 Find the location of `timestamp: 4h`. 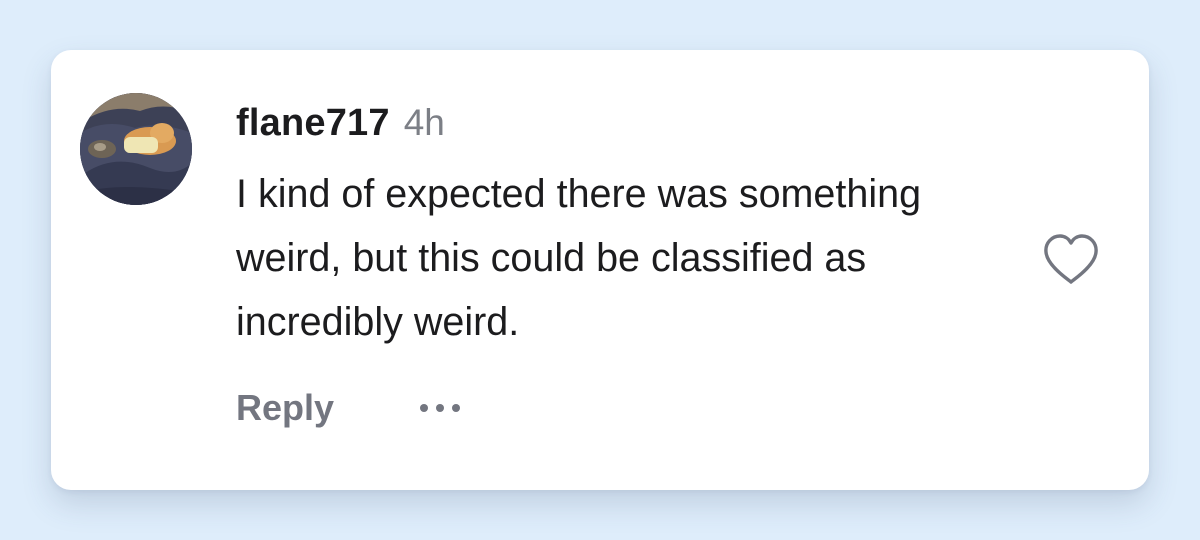

timestamp: 4h is located at coordinates (424, 122).